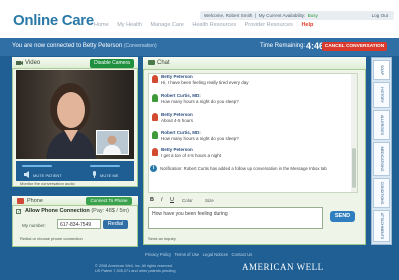 This screenshot has height=280, width=399. Describe the element at coordinates (37, 166) in the screenshot. I see `patient-volume-slider` at that location.